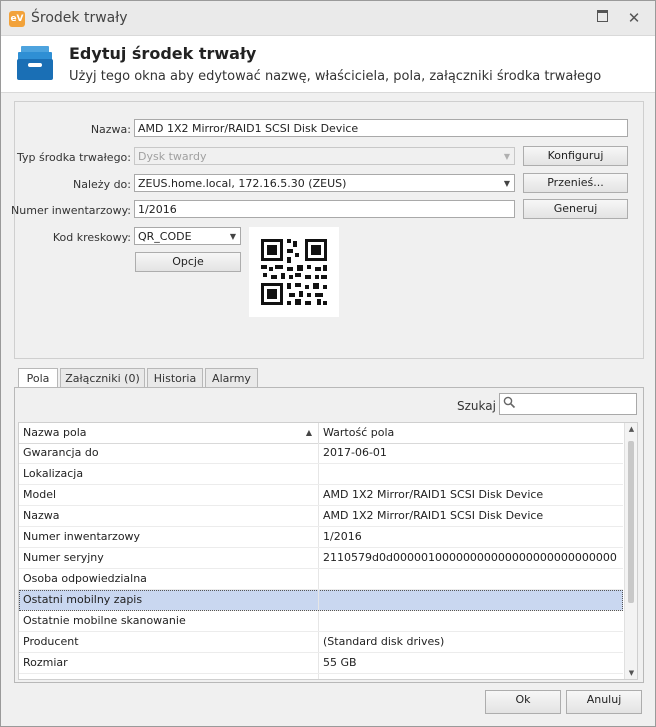 The width and height of the screenshot is (656, 727). What do you see at coordinates (568, 404) in the screenshot?
I see `search-input` at bounding box center [568, 404].